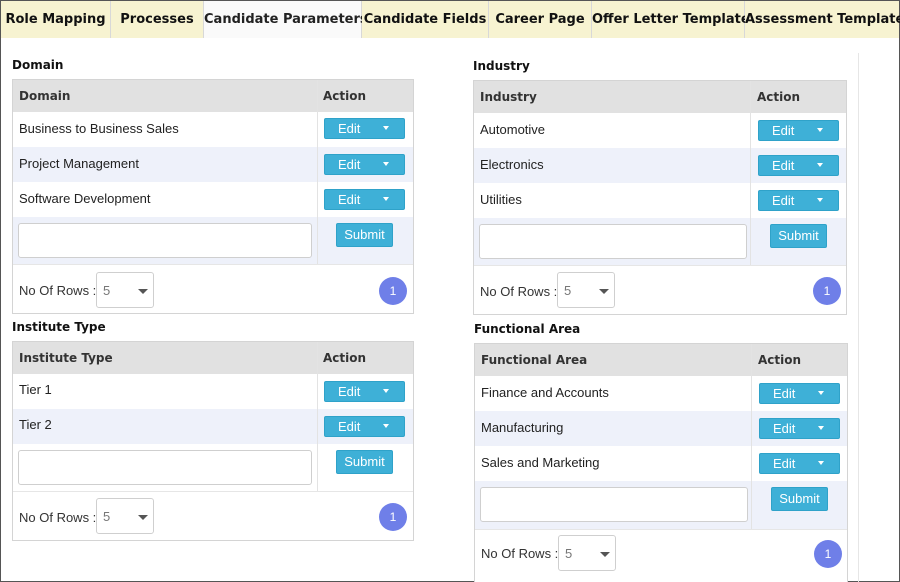 This screenshot has width=900, height=582. Describe the element at coordinates (165, 467) in the screenshot. I see `new-institute-type-input` at that location.